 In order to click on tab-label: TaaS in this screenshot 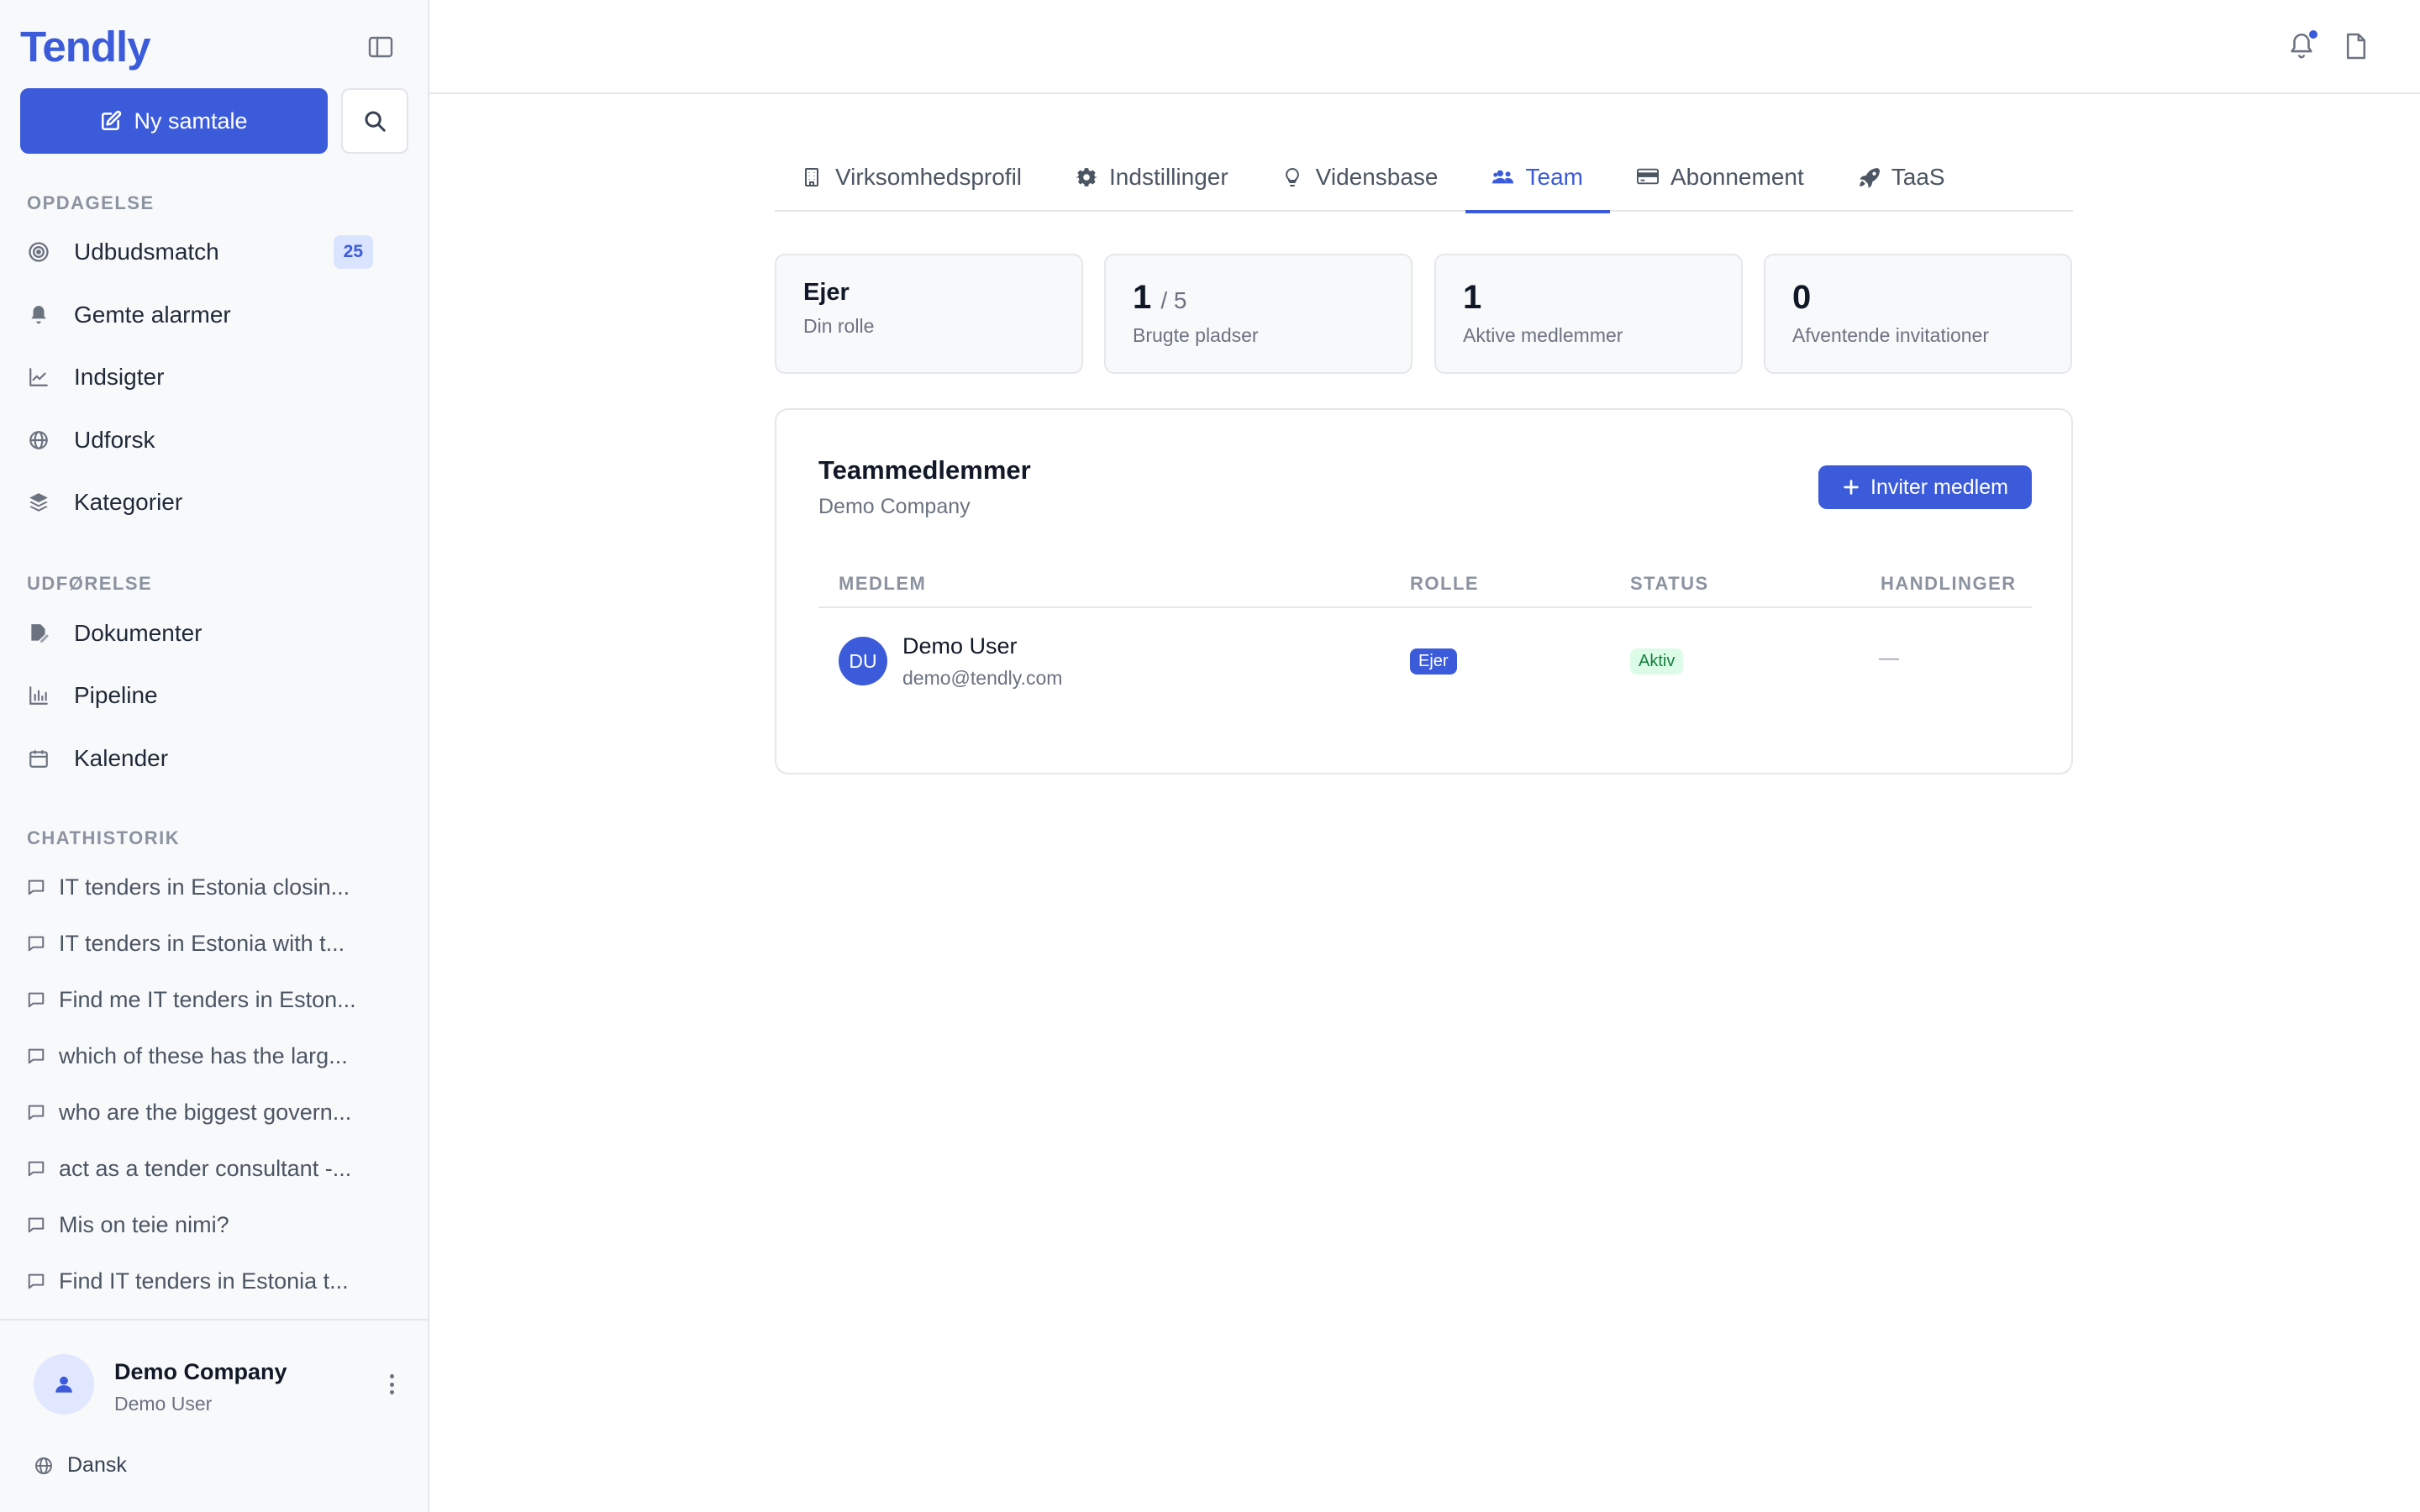, I will do `click(1918, 177)`.